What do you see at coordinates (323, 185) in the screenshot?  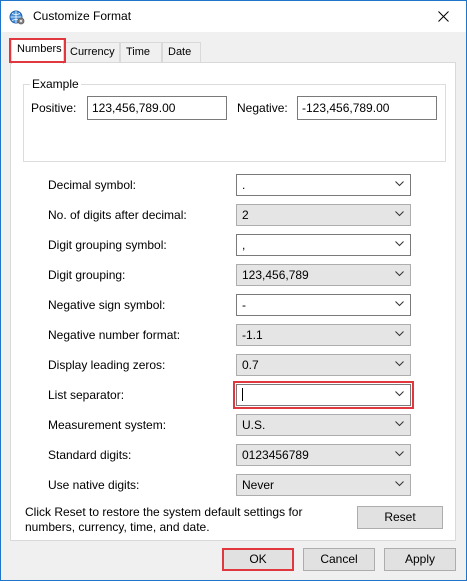 I see `decimal-symbol-combo: .` at bounding box center [323, 185].